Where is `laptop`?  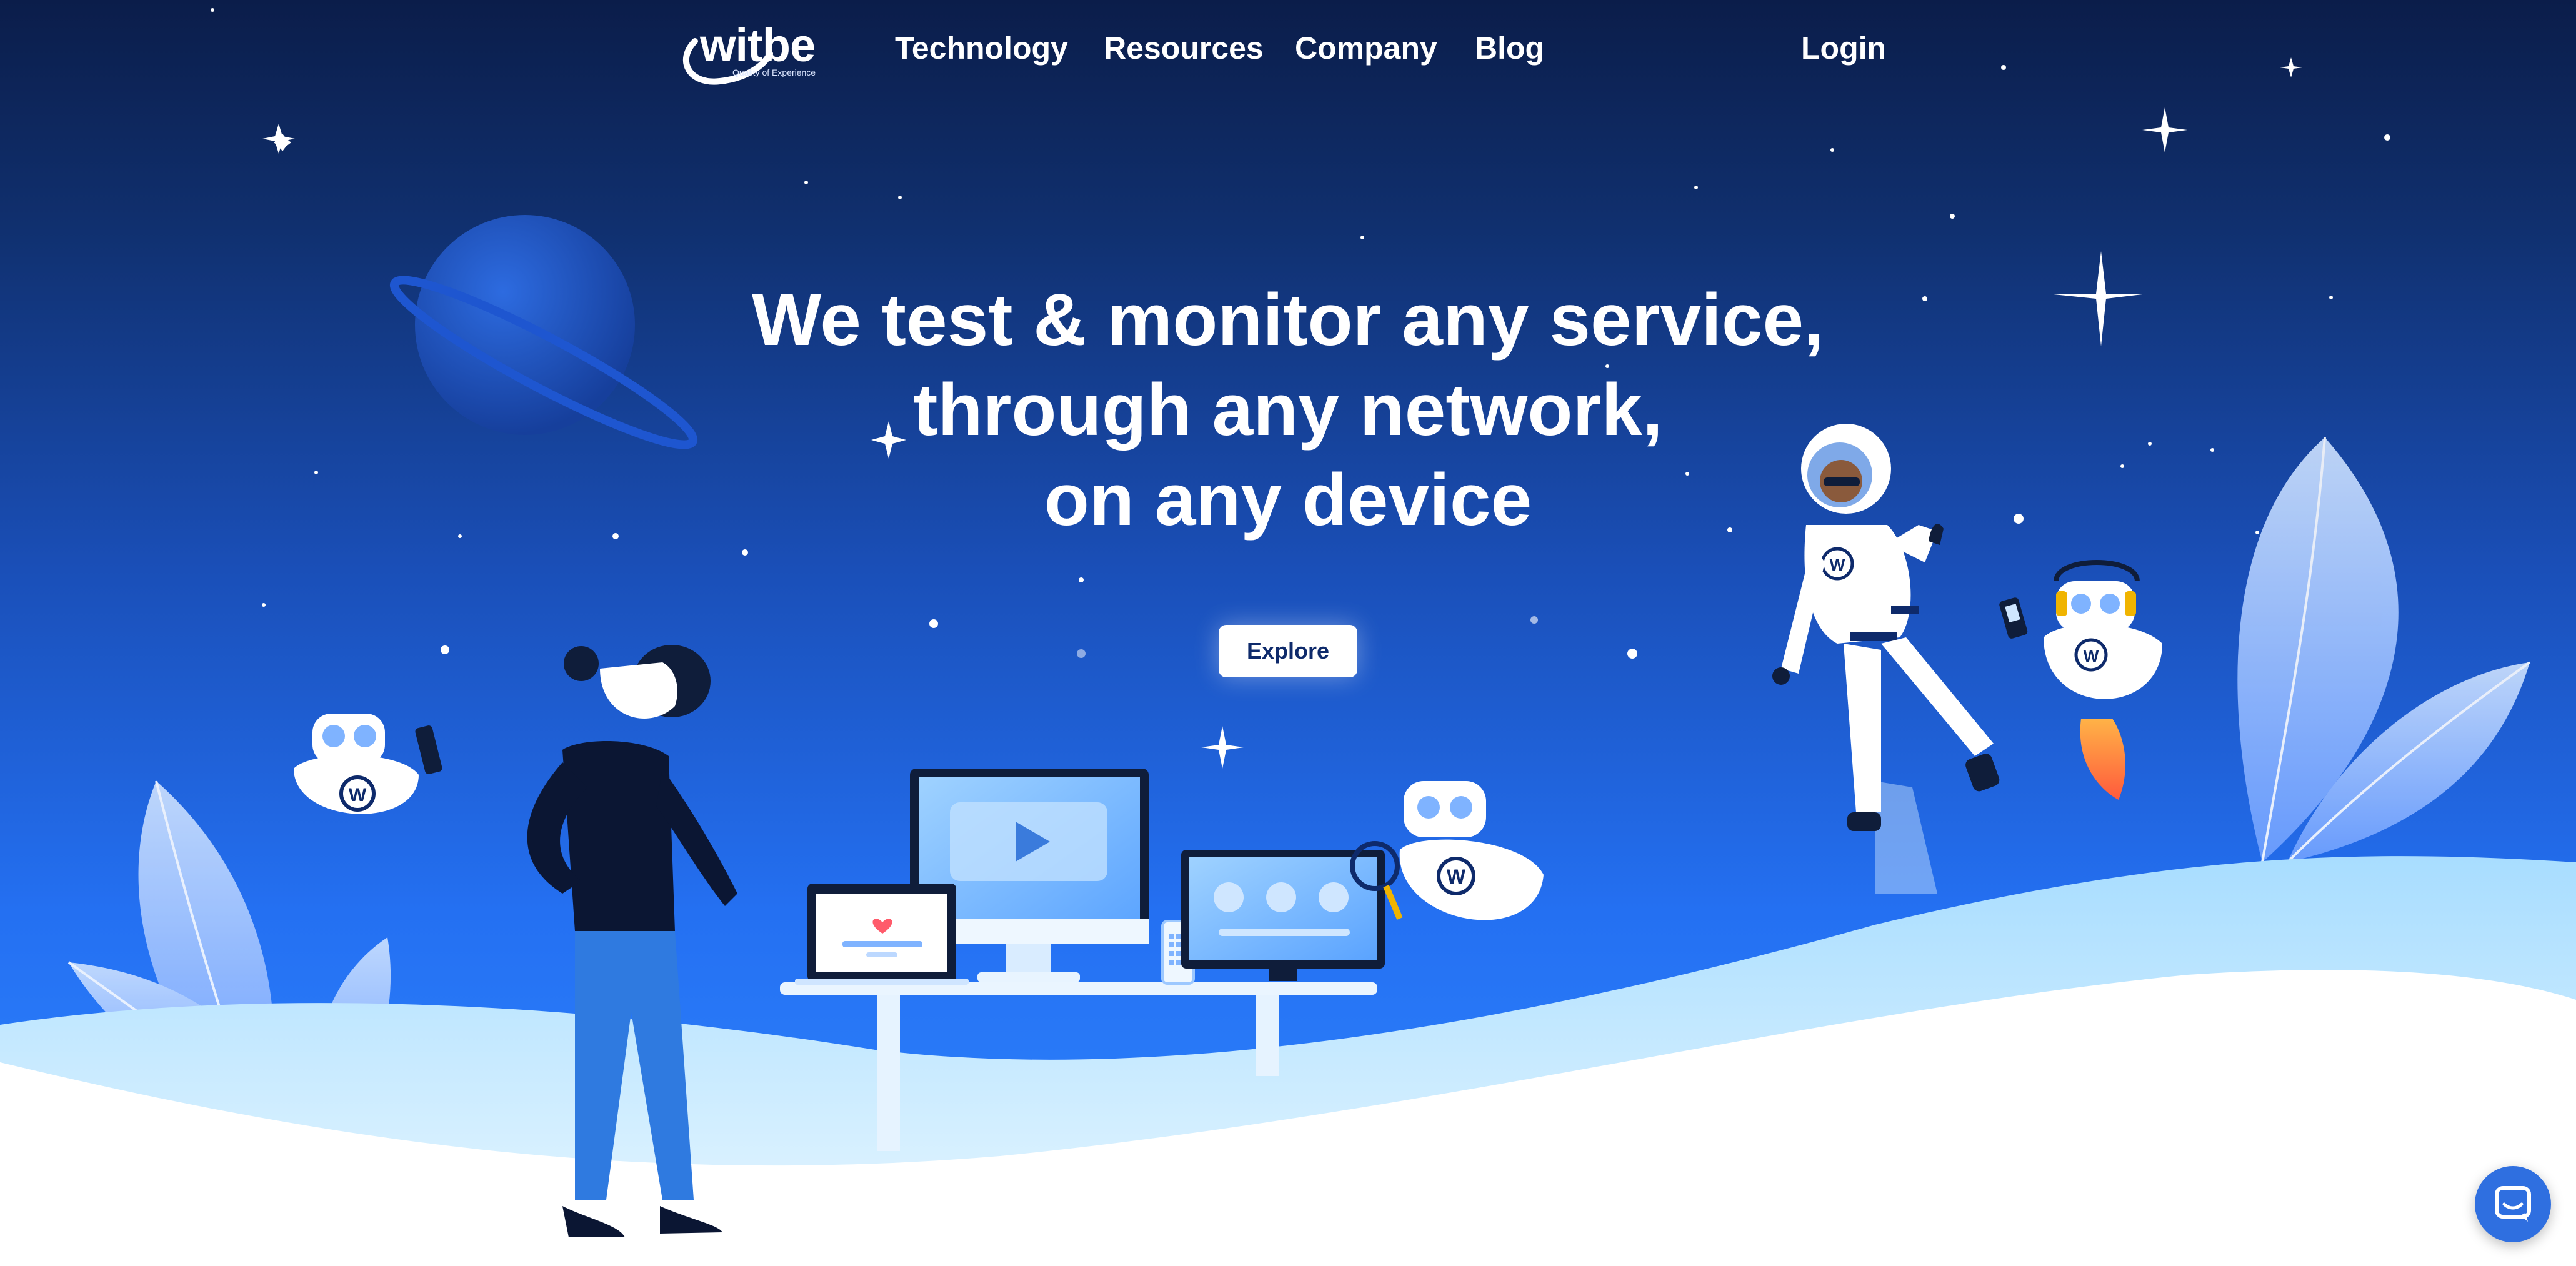 laptop is located at coordinates (882, 935).